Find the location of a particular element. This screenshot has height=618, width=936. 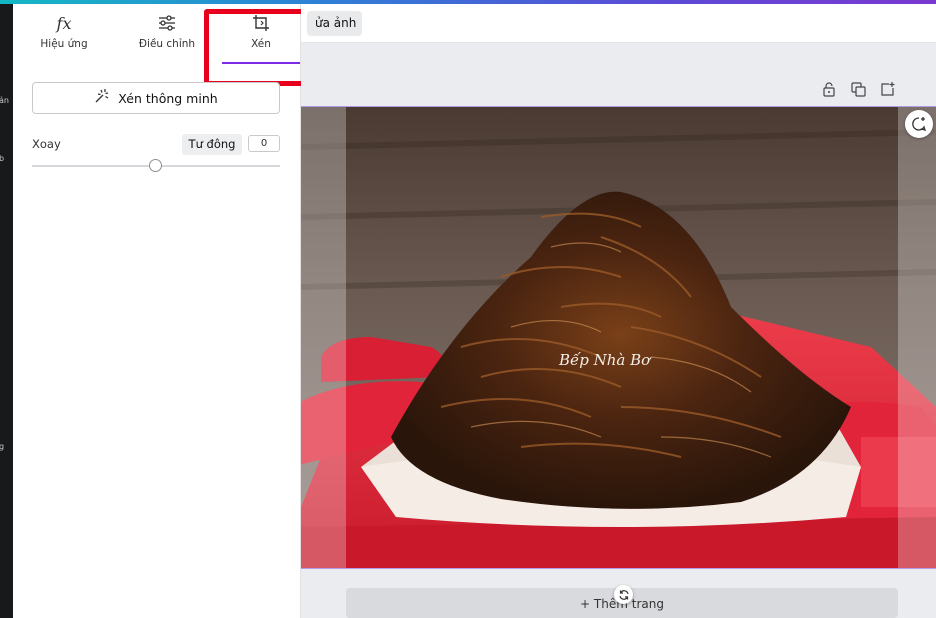

add-page-icon is located at coordinates (887, 89).